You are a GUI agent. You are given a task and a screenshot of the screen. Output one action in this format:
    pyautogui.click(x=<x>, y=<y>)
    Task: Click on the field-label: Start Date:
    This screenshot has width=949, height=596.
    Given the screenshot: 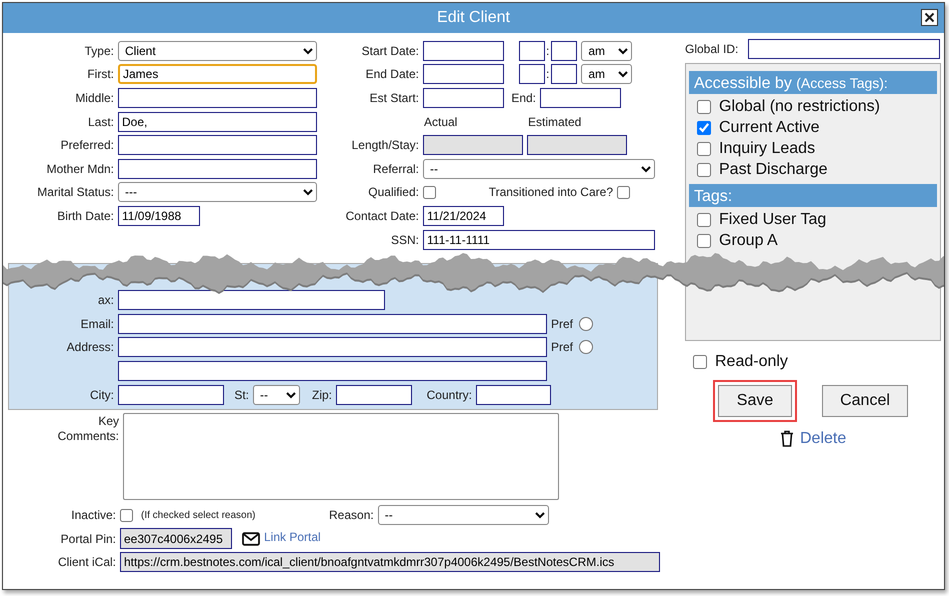 What is the action you would take?
    pyautogui.click(x=389, y=51)
    